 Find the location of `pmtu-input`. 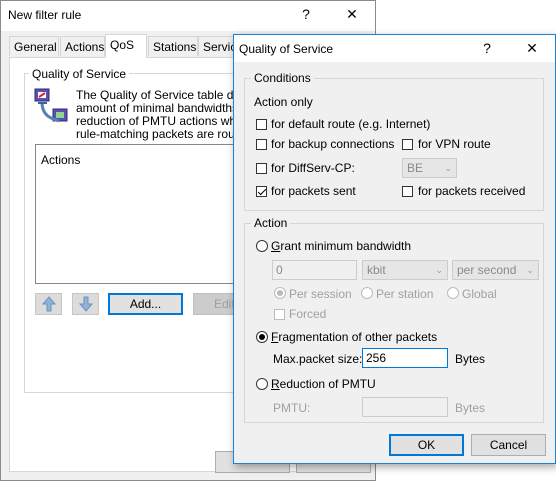

pmtu-input is located at coordinates (405, 407).